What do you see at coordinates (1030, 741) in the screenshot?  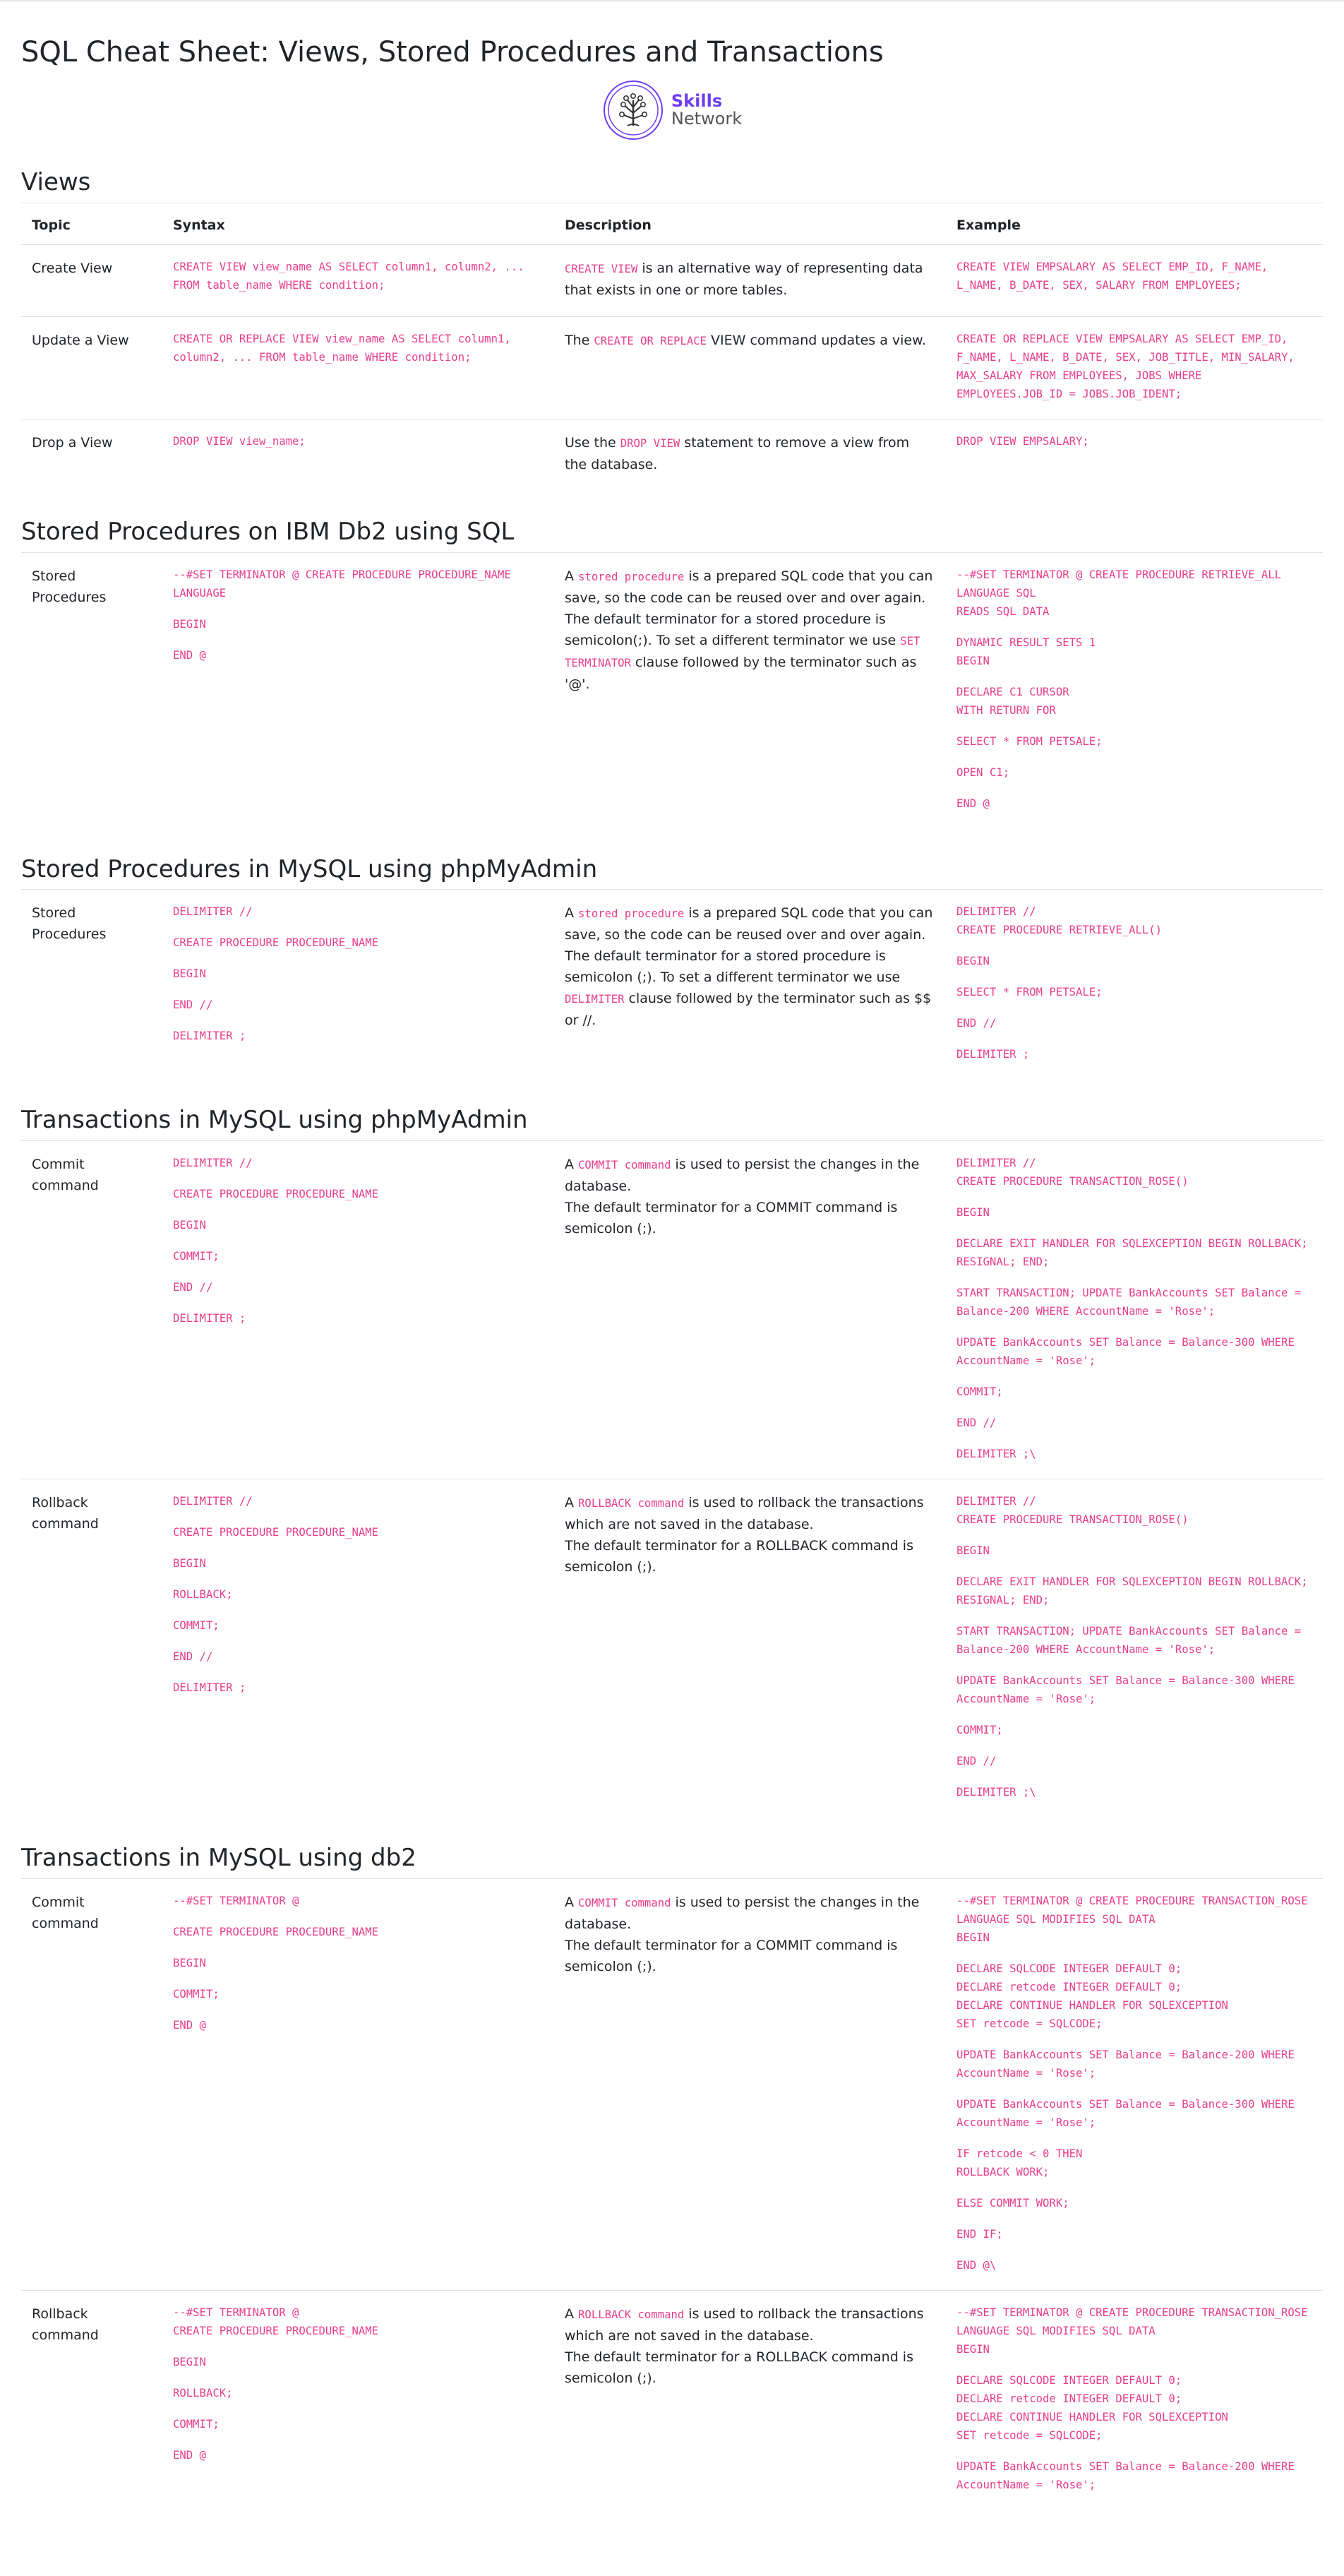 I see `code-line: SELECT * FROM PETSALE;` at bounding box center [1030, 741].